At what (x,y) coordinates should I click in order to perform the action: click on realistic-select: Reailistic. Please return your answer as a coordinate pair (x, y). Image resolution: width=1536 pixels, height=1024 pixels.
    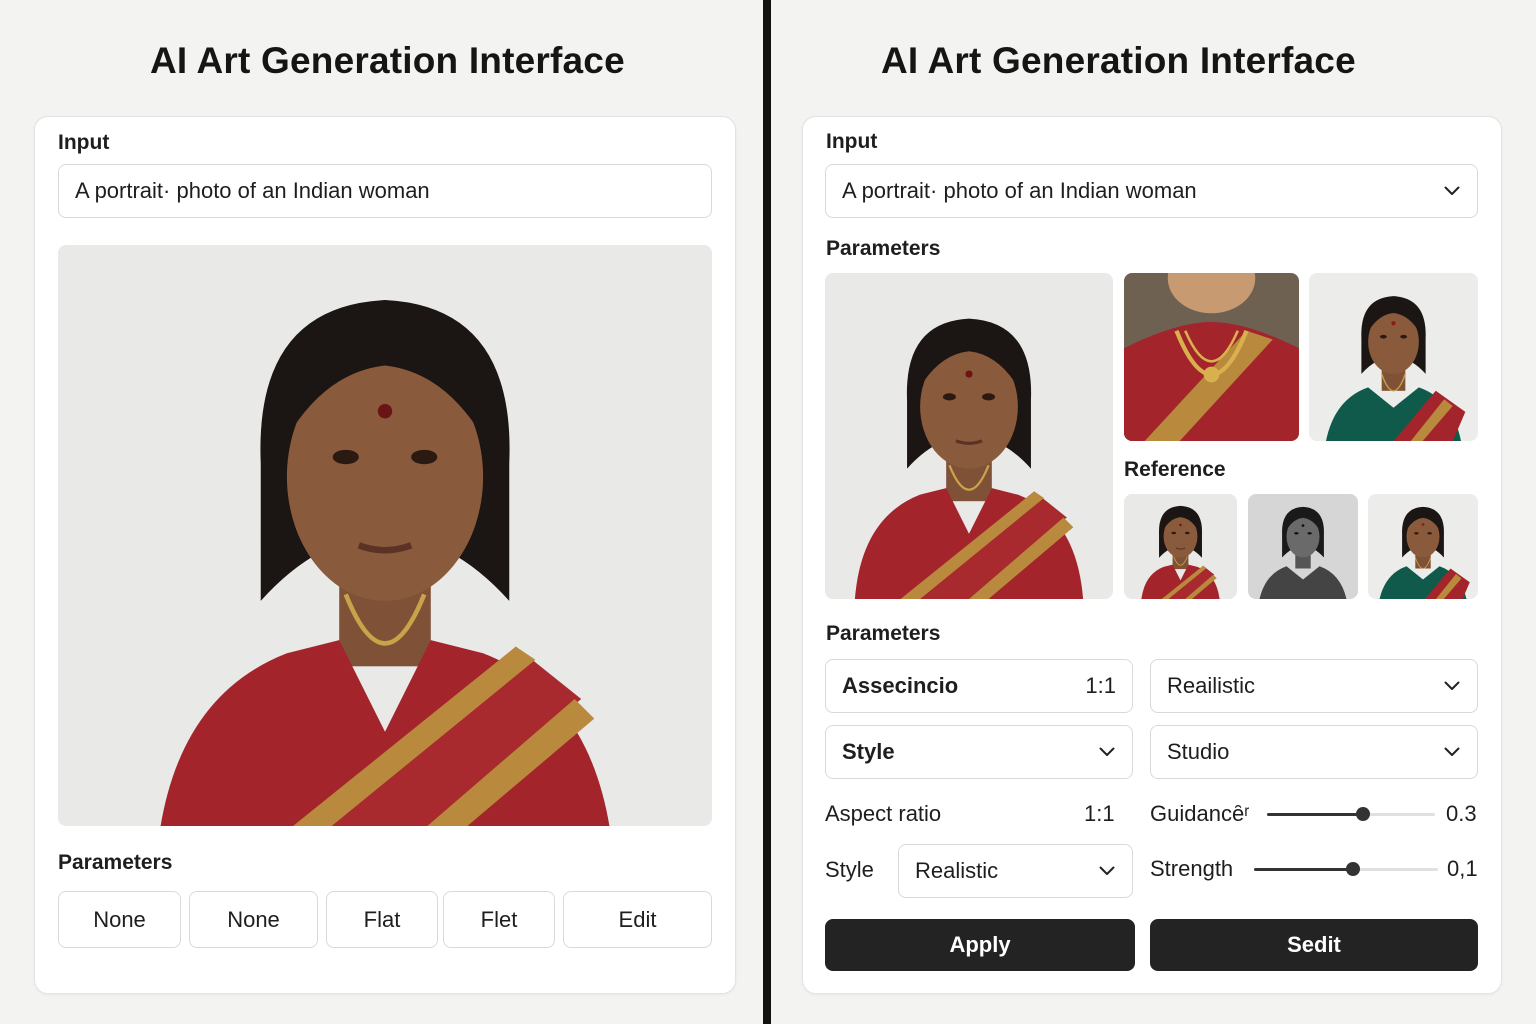
    Looking at the image, I should click on (1314, 686).